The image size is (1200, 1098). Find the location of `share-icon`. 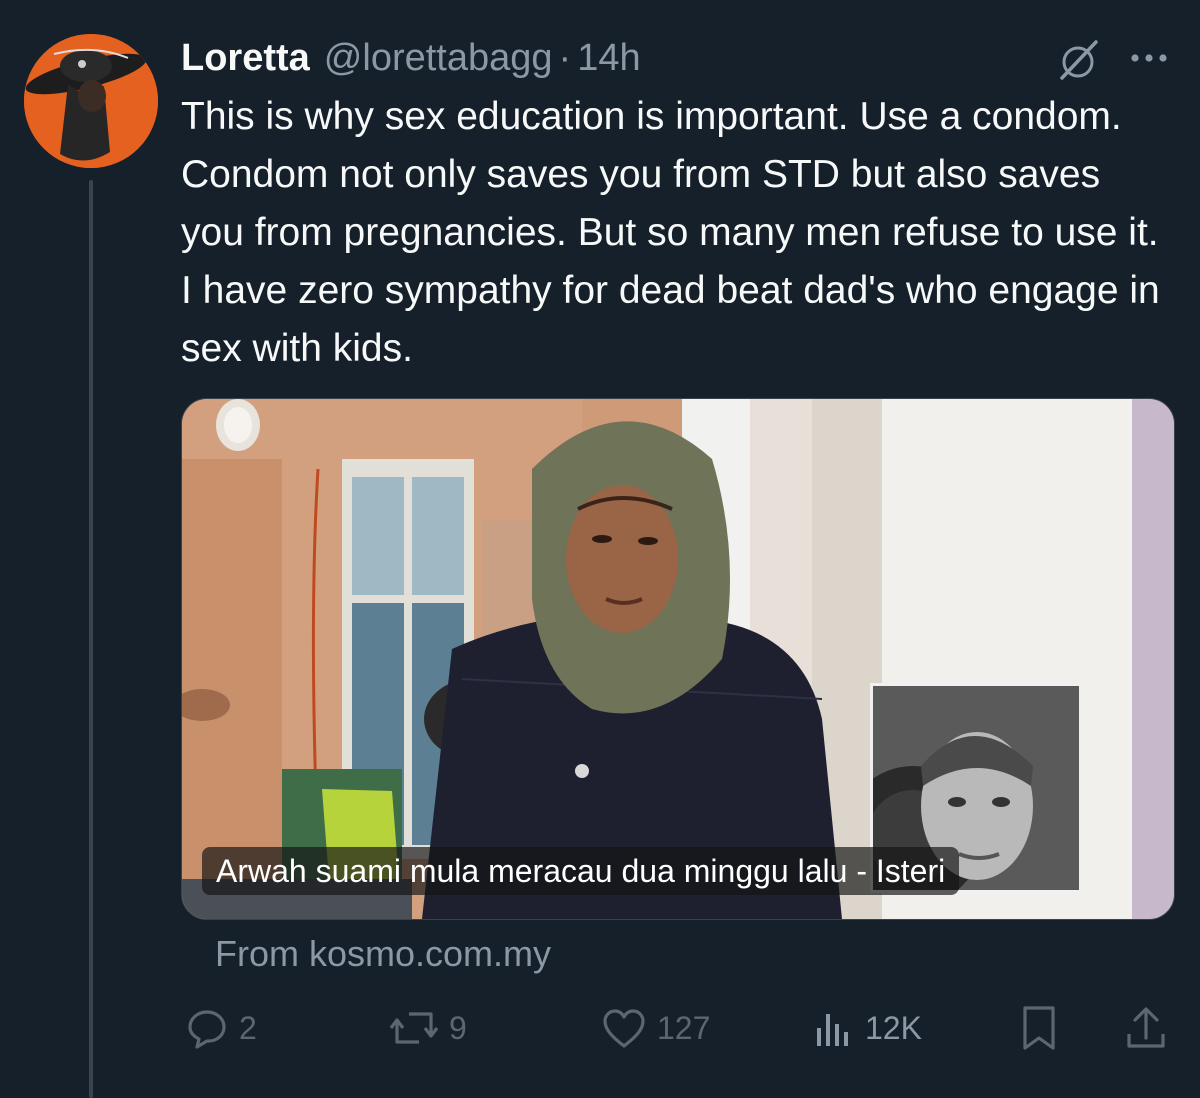

share-icon is located at coordinates (1146, 1027).